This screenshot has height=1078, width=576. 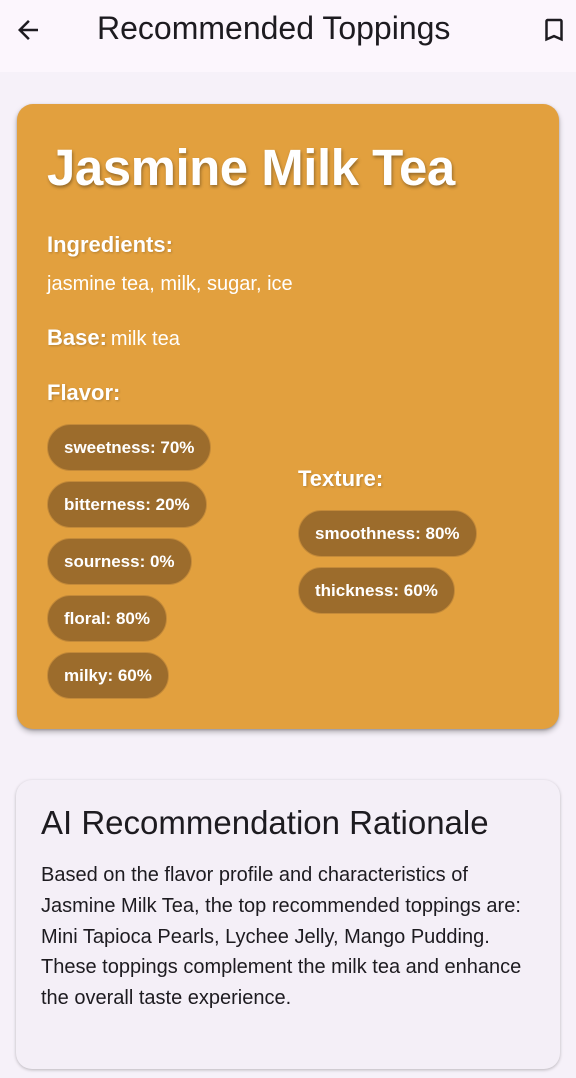 I want to click on texture-chip-thickness: thickness: 60%, so click(x=376, y=590).